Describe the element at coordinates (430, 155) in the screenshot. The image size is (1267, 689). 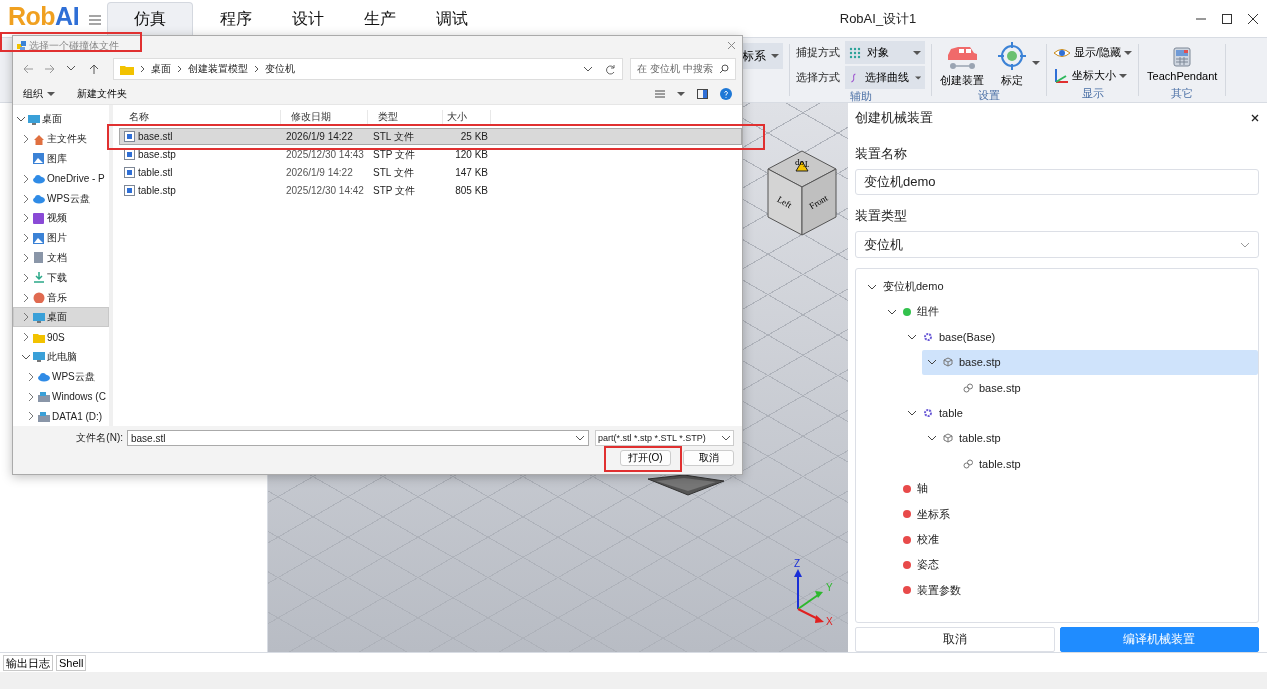
I see `file-row: base.stp 2025/12/30 14:43 STP 文件 120 KB` at that location.